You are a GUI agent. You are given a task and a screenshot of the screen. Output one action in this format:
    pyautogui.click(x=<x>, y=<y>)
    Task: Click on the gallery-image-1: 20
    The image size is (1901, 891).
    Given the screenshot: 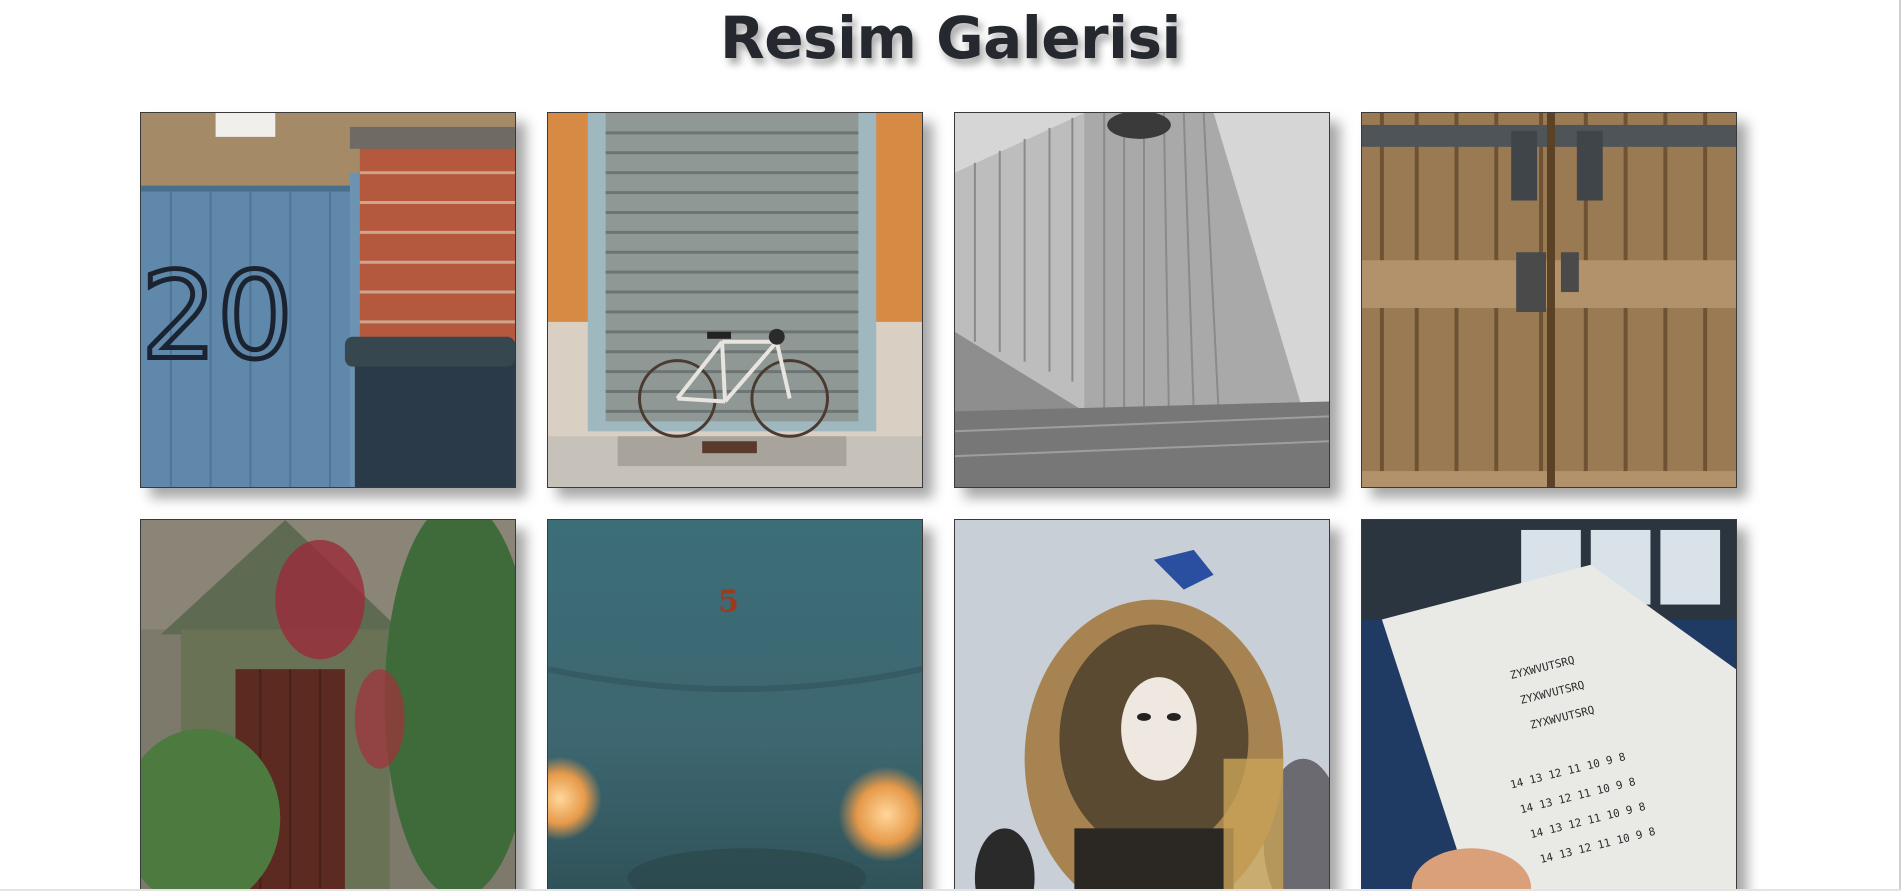 What is the action you would take?
    pyautogui.click(x=328, y=300)
    